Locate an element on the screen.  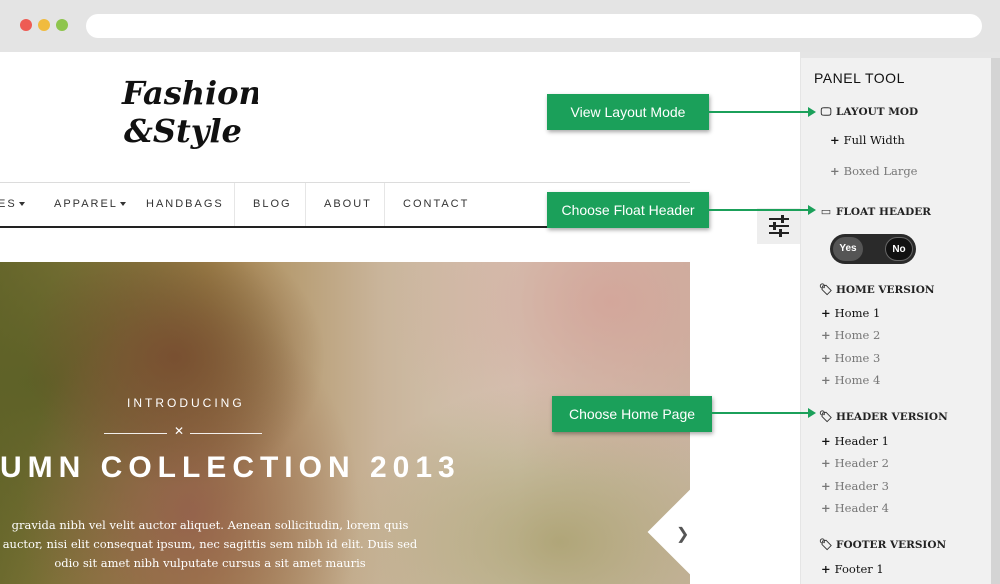
home-option-4: + Home 4 is located at coordinates (850, 380).